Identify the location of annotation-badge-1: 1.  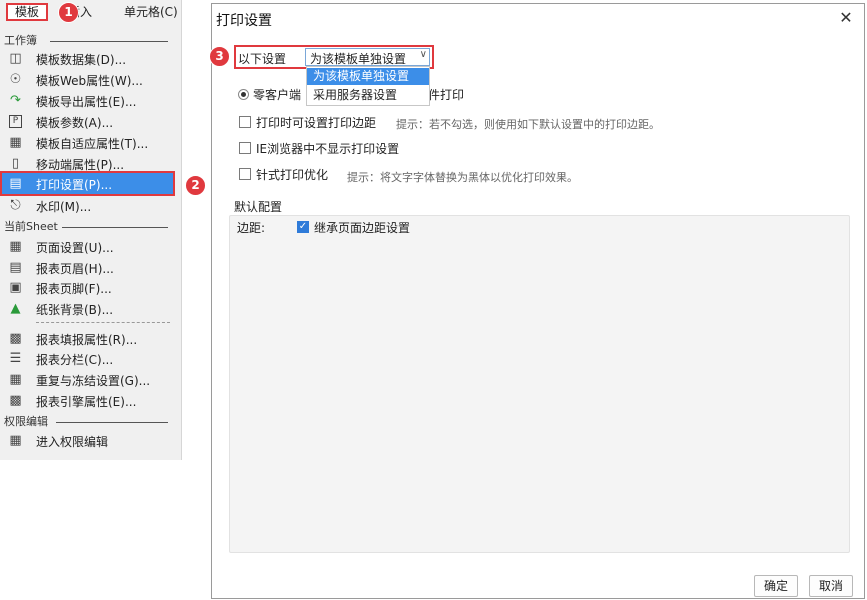
(68, 12).